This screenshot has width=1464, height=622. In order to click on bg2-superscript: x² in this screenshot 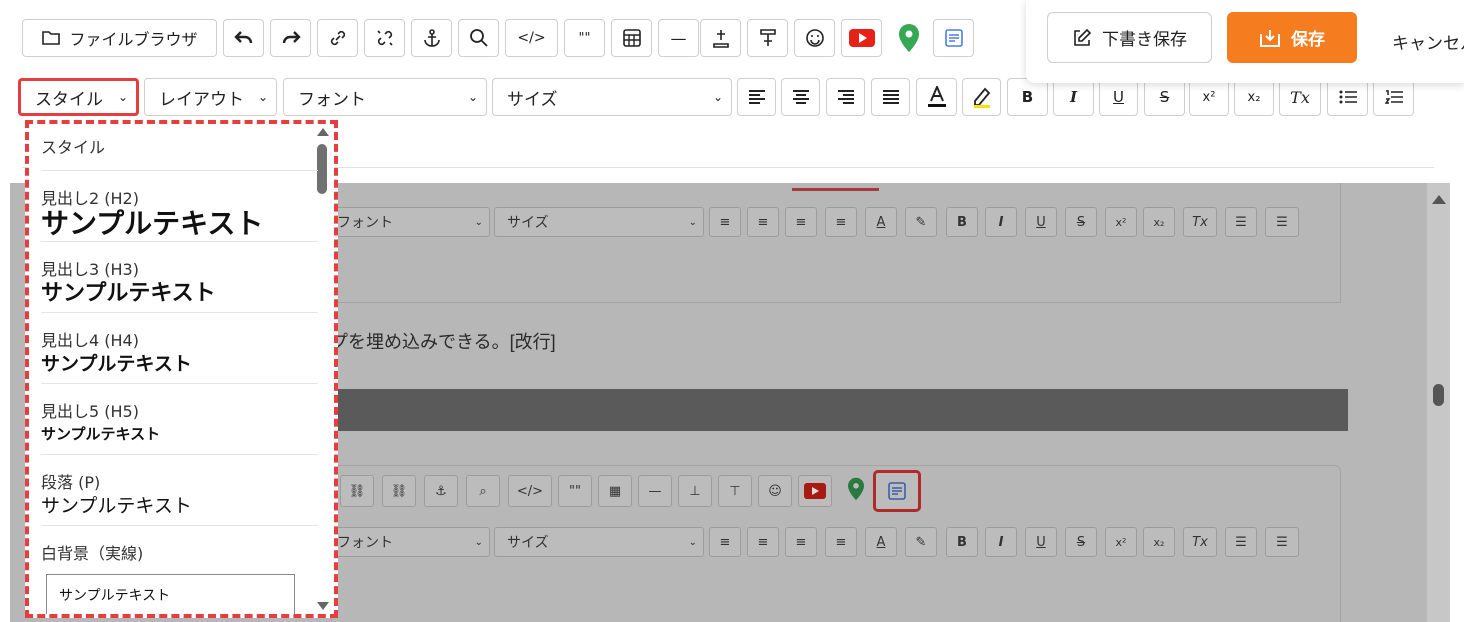, I will do `click(1121, 542)`.